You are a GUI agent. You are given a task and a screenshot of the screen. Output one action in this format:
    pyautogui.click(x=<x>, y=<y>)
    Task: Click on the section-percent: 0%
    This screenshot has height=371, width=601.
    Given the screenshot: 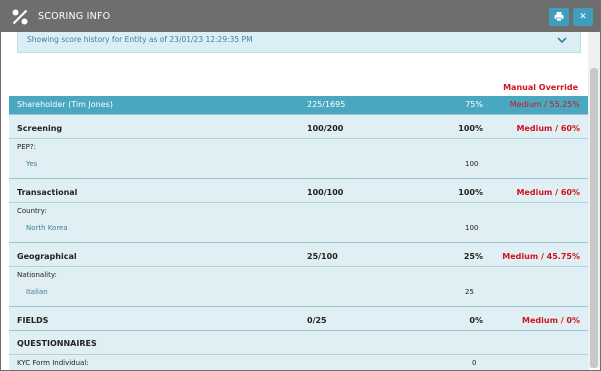 What is the action you would take?
    pyautogui.click(x=476, y=320)
    